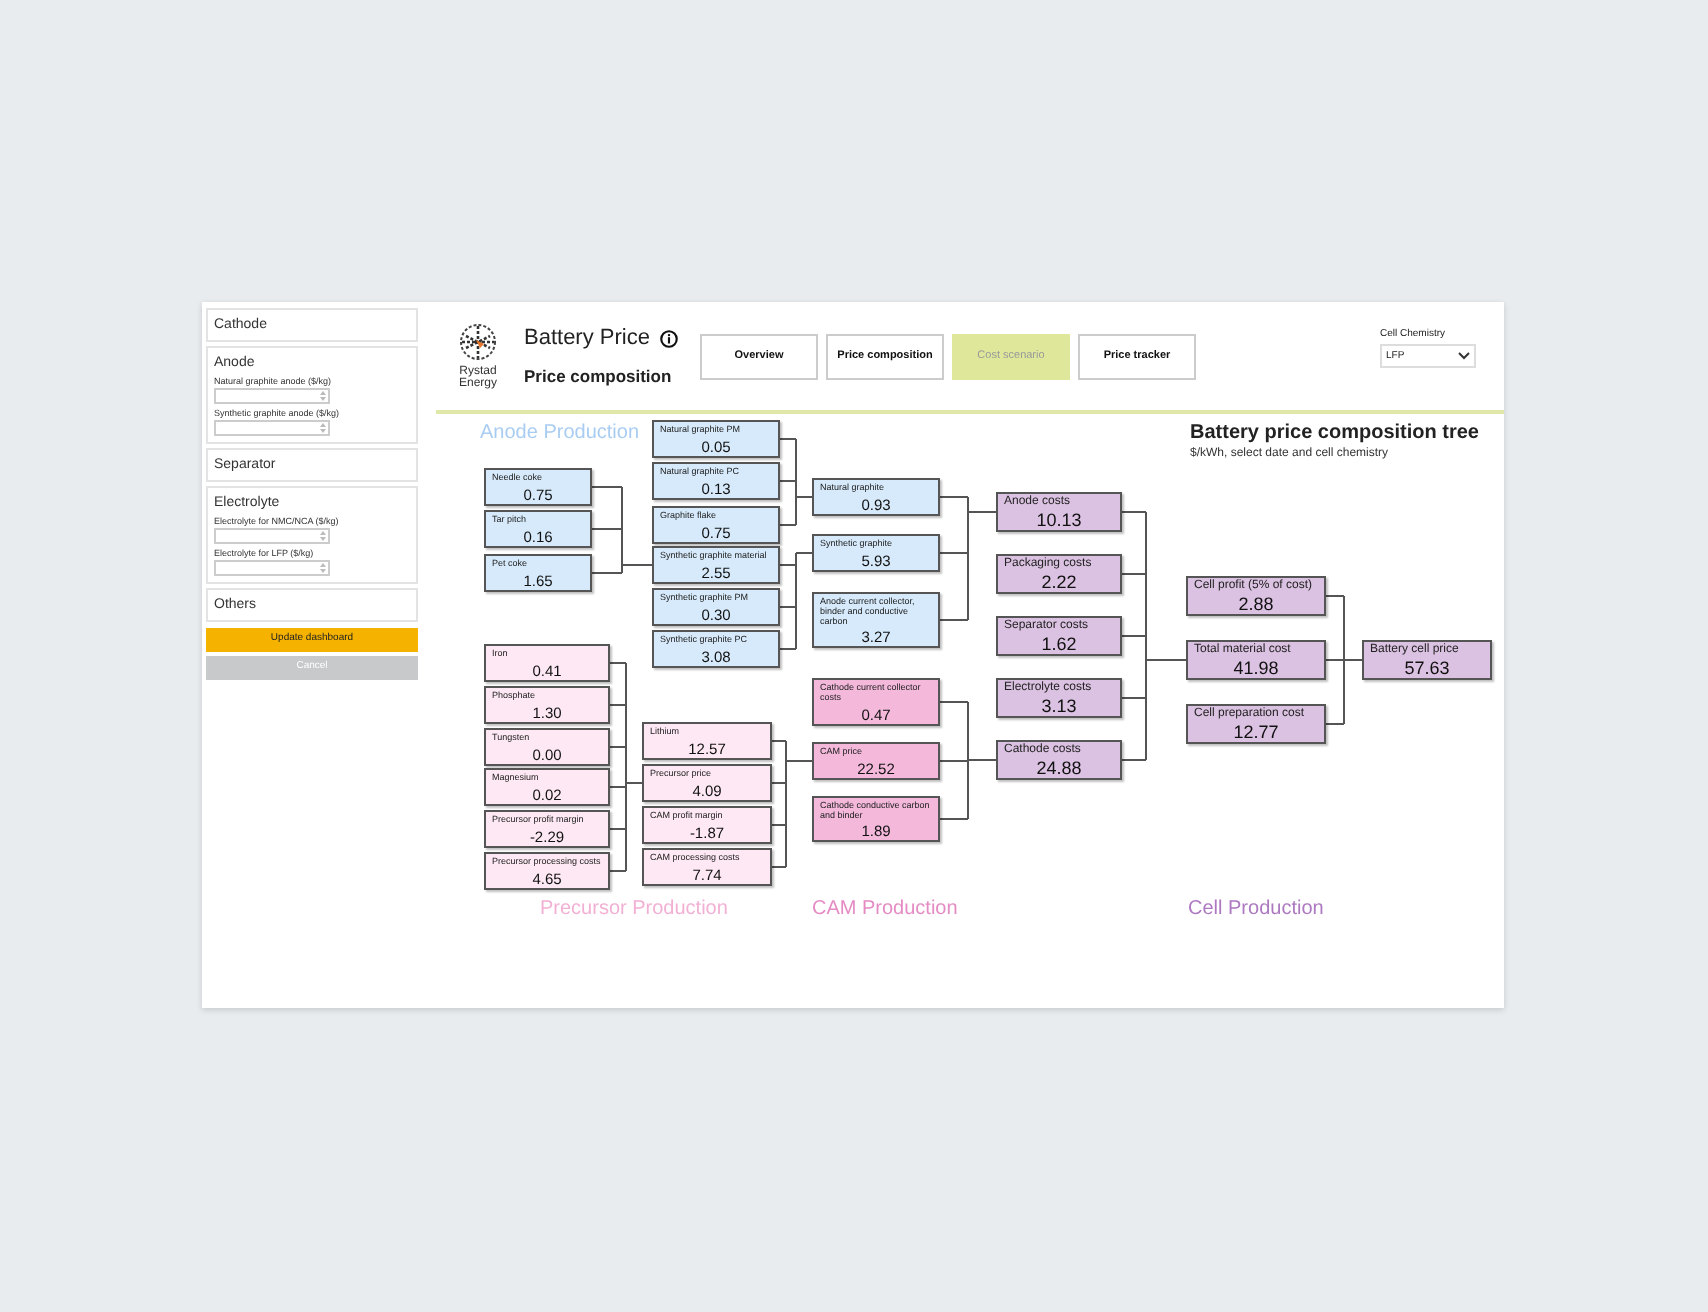  Describe the element at coordinates (599, 376) in the screenshot. I see `page-subtitle: Price composition` at that location.